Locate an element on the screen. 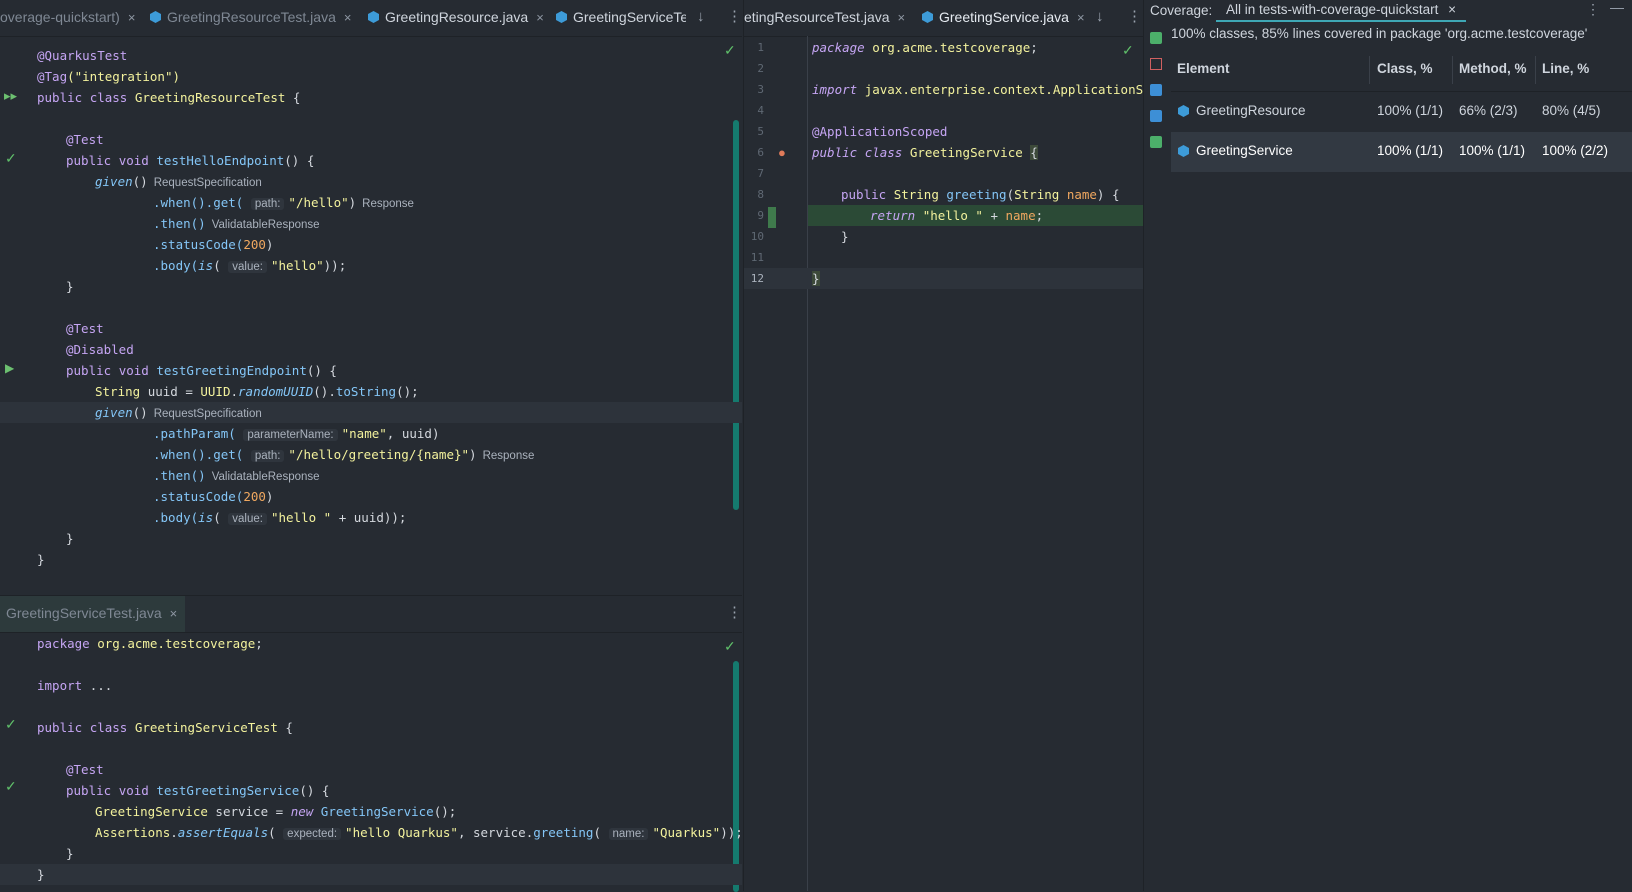 This screenshot has width=1632, height=892. line-number: 8 is located at coordinates (760, 194).